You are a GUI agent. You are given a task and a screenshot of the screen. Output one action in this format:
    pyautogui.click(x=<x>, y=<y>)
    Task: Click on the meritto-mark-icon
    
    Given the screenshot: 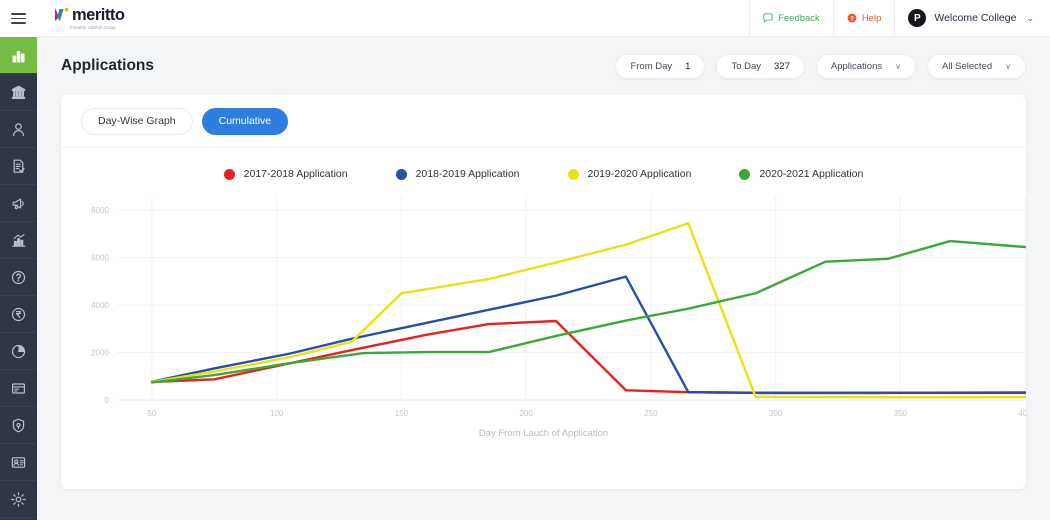 What is the action you would take?
    pyautogui.click(x=62, y=14)
    